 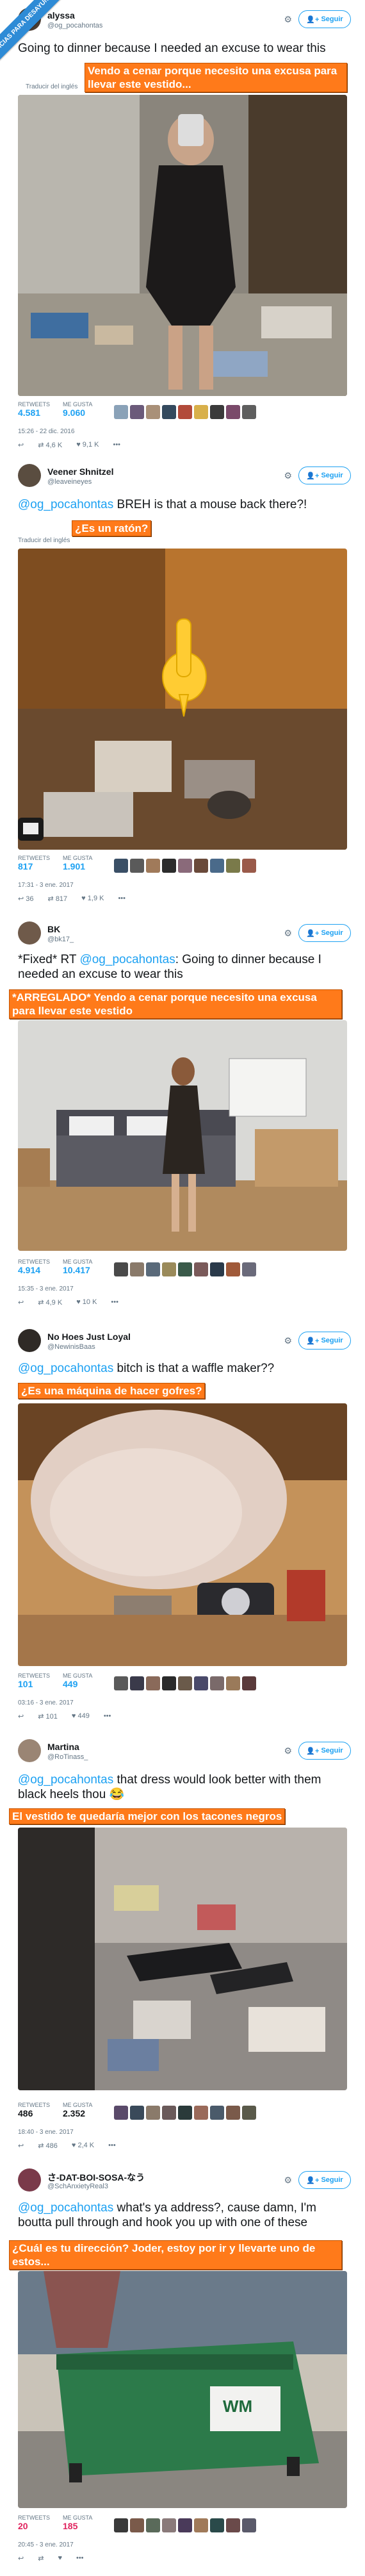 What do you see at coordinates (58, 900) in the screenshot?
I see `retweet-action: ⇄ 817` at bounding box center [58, 900].